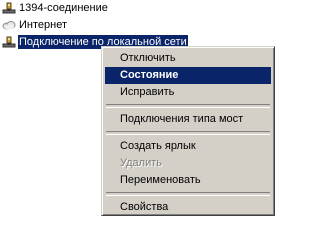  I want to click on connection-internet: Интернет, so click(35, 25).